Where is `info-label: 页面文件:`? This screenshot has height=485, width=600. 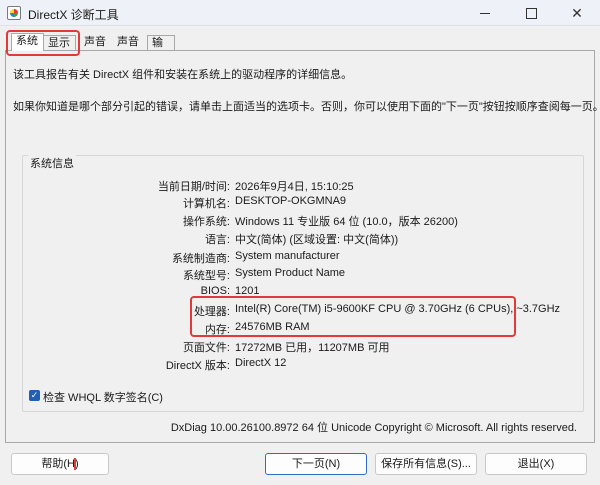 info-label: 页面文件: is located at coordinates (206, 348).